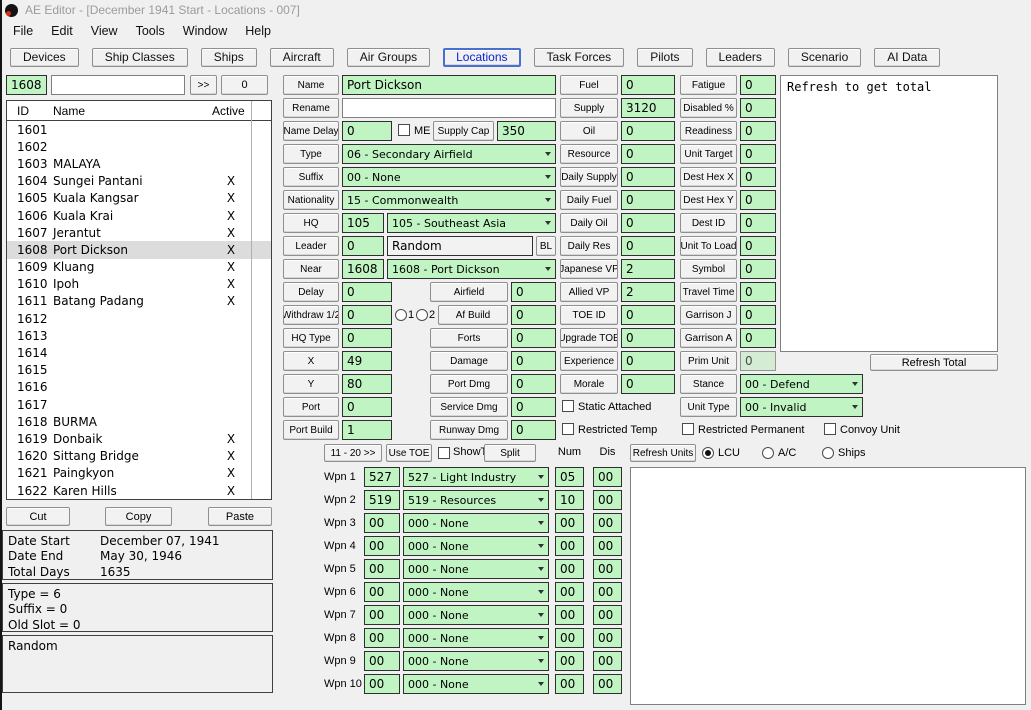  I want to click on convoy-unit-checkbox, so click(830, 429).